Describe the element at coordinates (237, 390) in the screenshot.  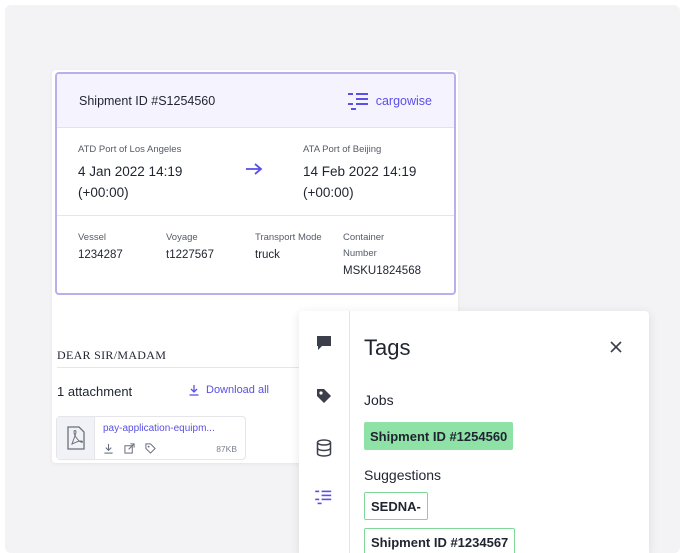
I see `download-all-label: Download all` at that location.